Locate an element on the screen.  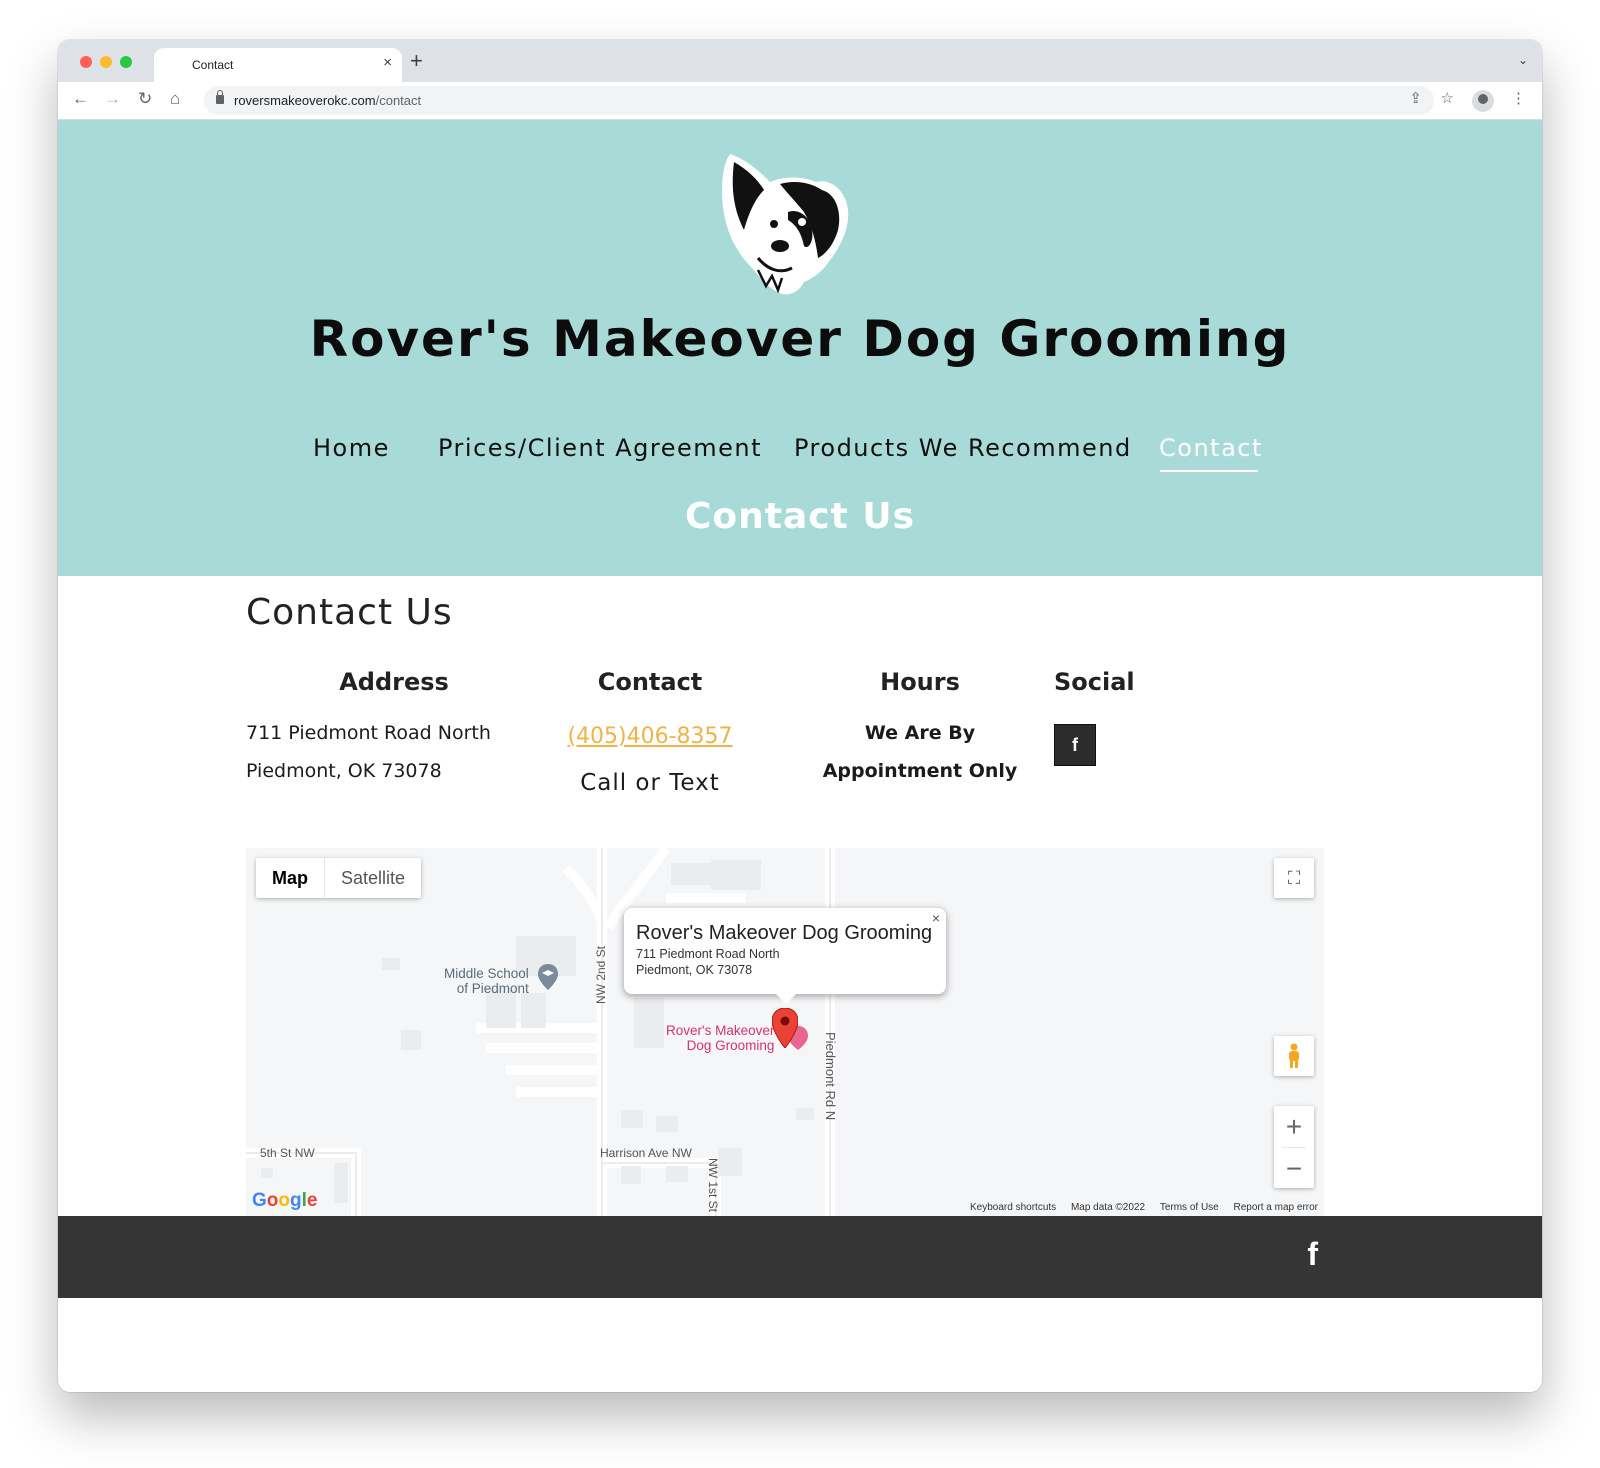
forward-arrow-icon: → is located at coordinates (112, 98).